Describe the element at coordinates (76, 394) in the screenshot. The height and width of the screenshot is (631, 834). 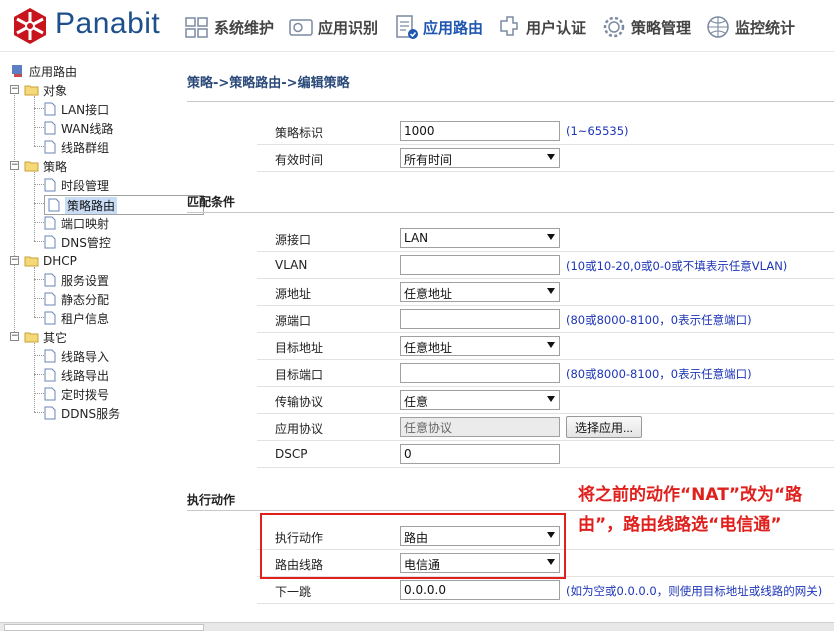
I see `tree-item-scheduled-dial: 定时拨号` at that location.